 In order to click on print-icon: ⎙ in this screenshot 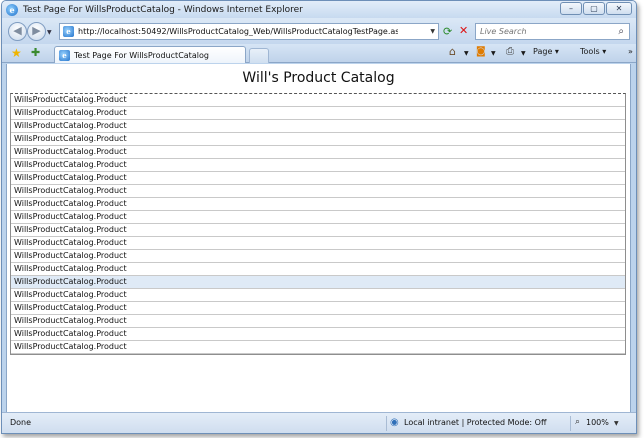, I will do `click(510, 51)`.